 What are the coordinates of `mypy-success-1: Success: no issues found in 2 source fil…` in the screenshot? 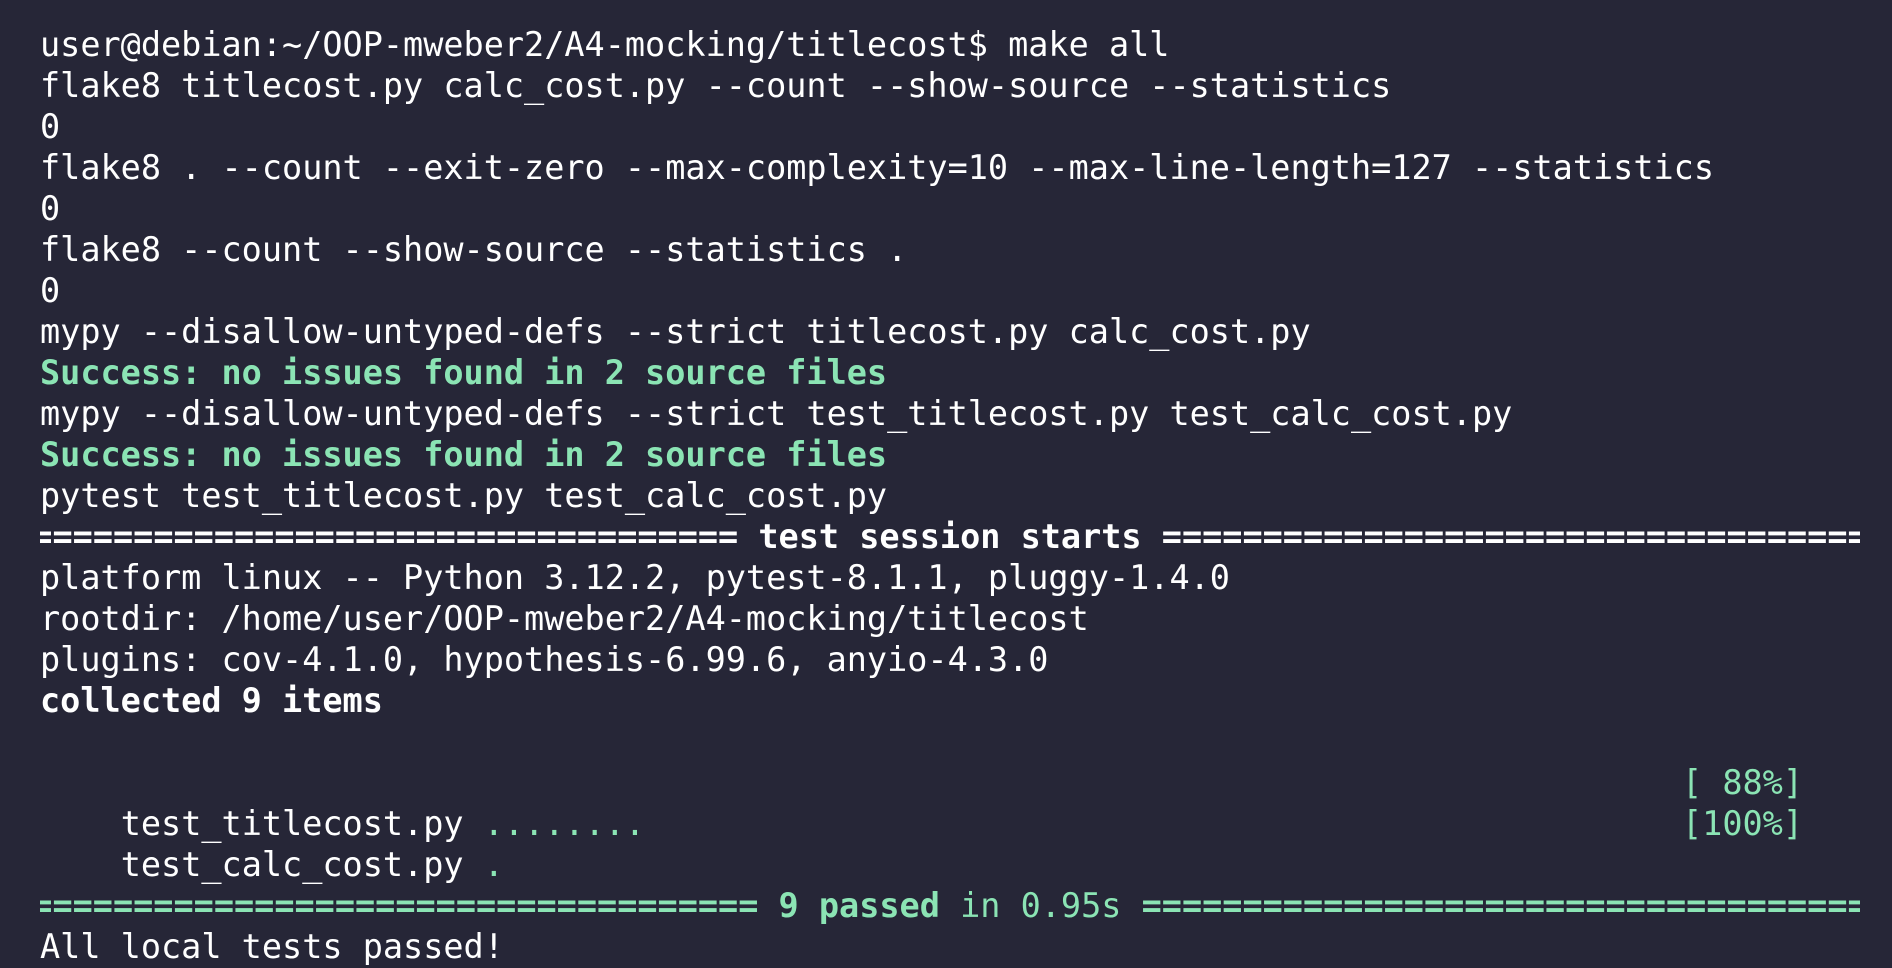 It's located at (464, 372).